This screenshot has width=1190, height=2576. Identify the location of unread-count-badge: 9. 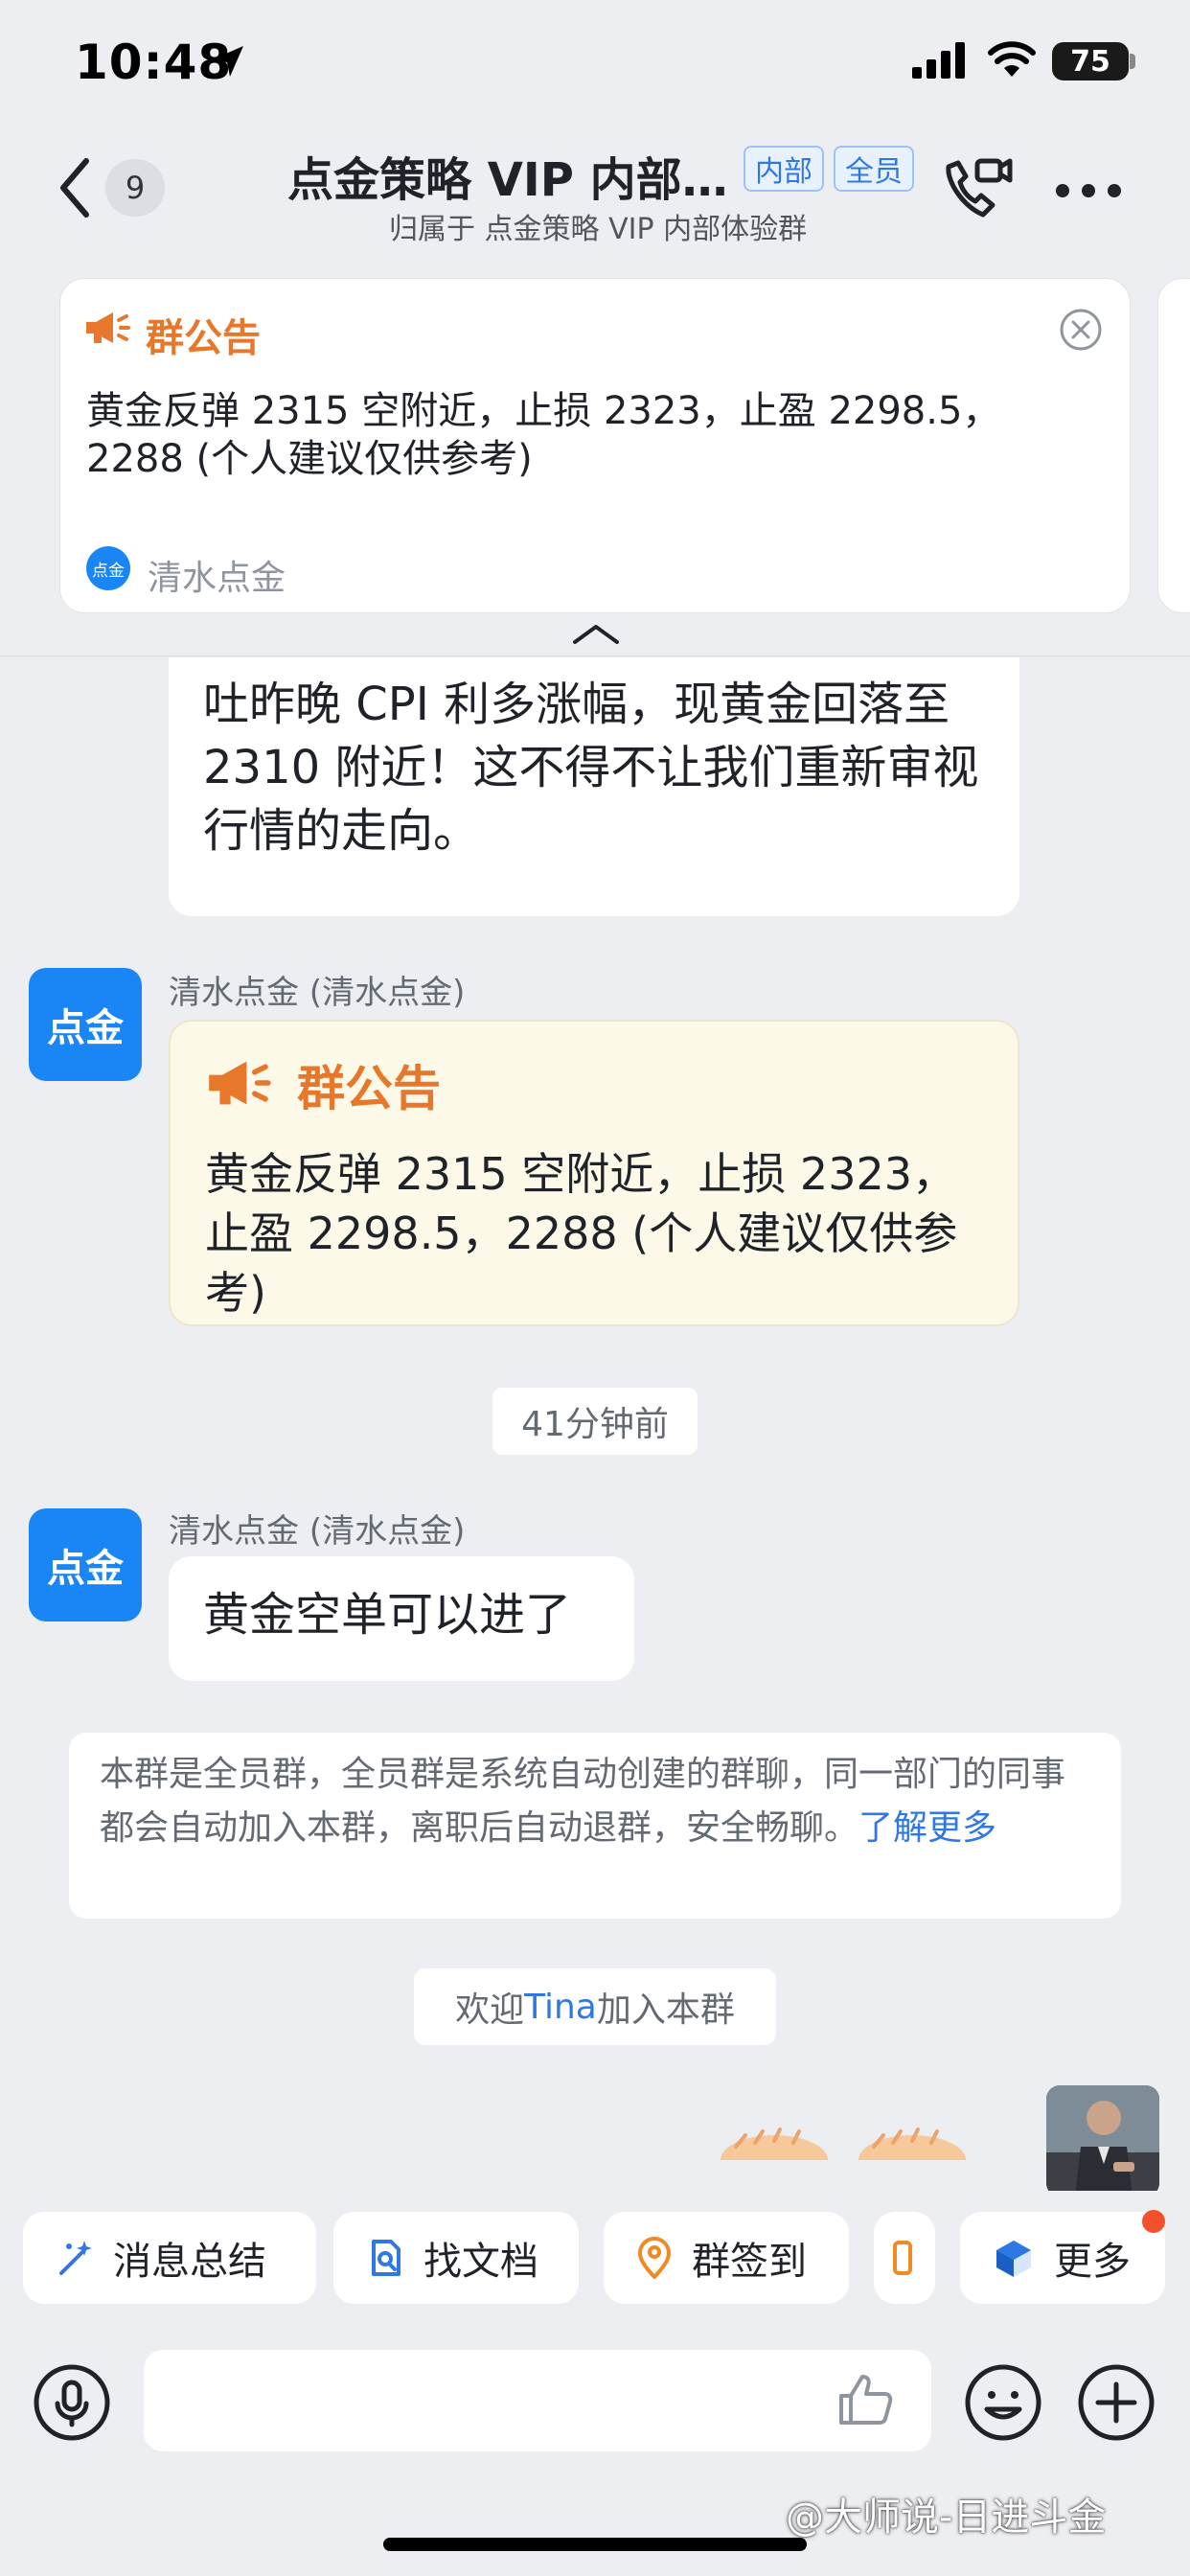
(135, 188).